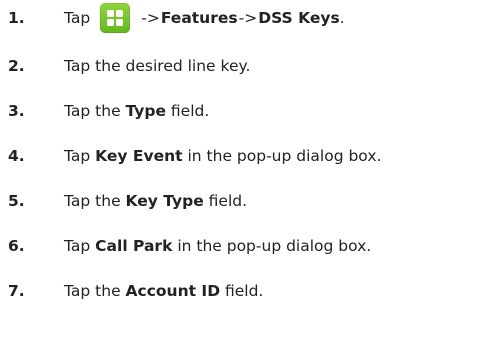 This screenshot has height=338, width=499. I want to click on step-text: Tap the Account ID field., so click(163, 291).